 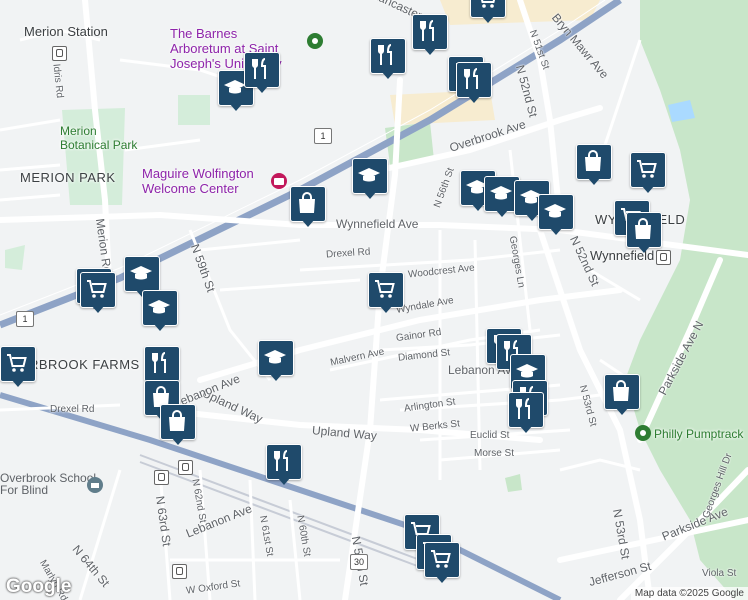 What do you see at coordinates (698, 434) in the screenshot?
I see `poi-label-pumptrack: Philly Pumptrack` at bounding box center [698, 434].